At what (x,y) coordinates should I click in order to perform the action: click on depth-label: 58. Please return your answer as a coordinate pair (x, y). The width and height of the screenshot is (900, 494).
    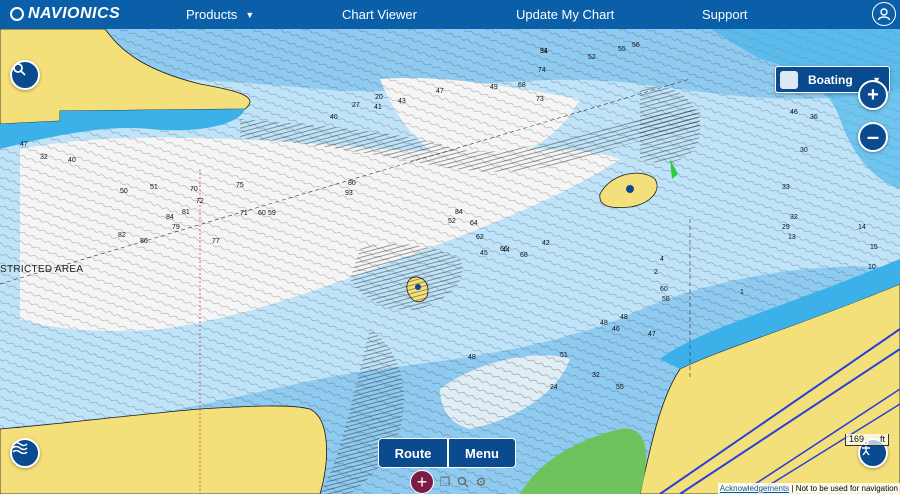
    Looking at the image, I should click on (666, 299).